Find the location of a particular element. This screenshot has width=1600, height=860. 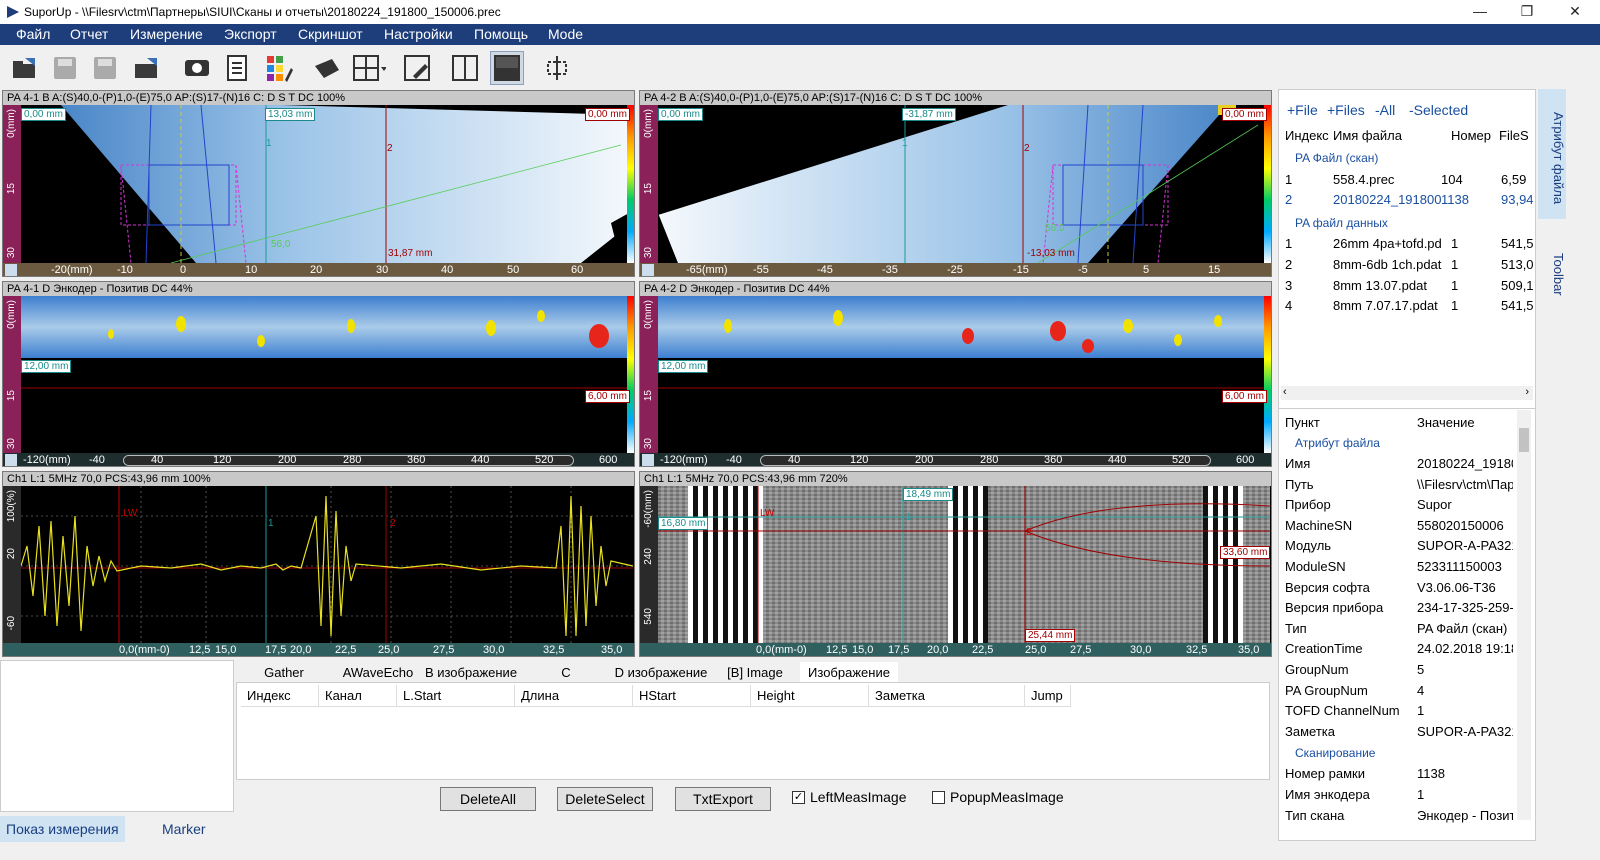

tab-tofd-image: Изображение TC is located at coordinates (849, 673).